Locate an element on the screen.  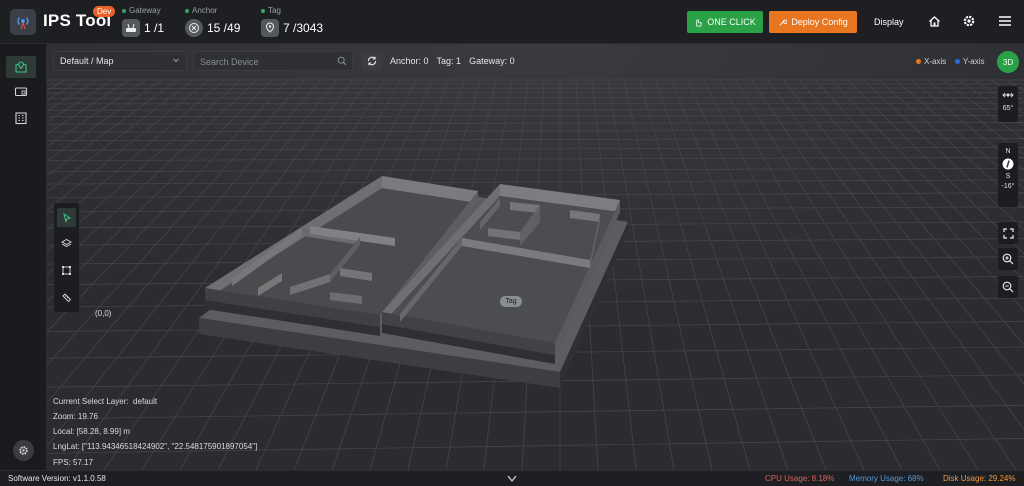
deploy-config-label: Deploy Config is located at coordinates (819, 22).